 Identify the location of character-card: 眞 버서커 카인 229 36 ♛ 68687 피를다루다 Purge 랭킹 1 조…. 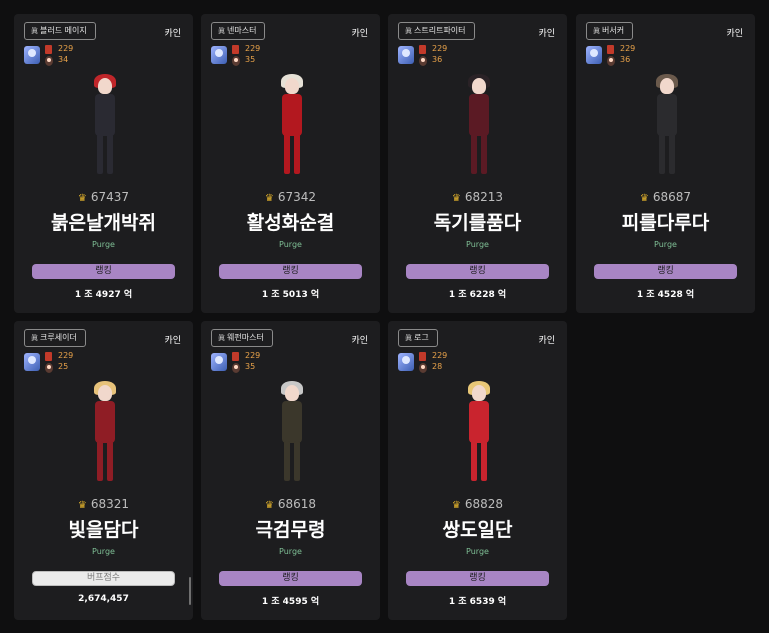
(665, 163).